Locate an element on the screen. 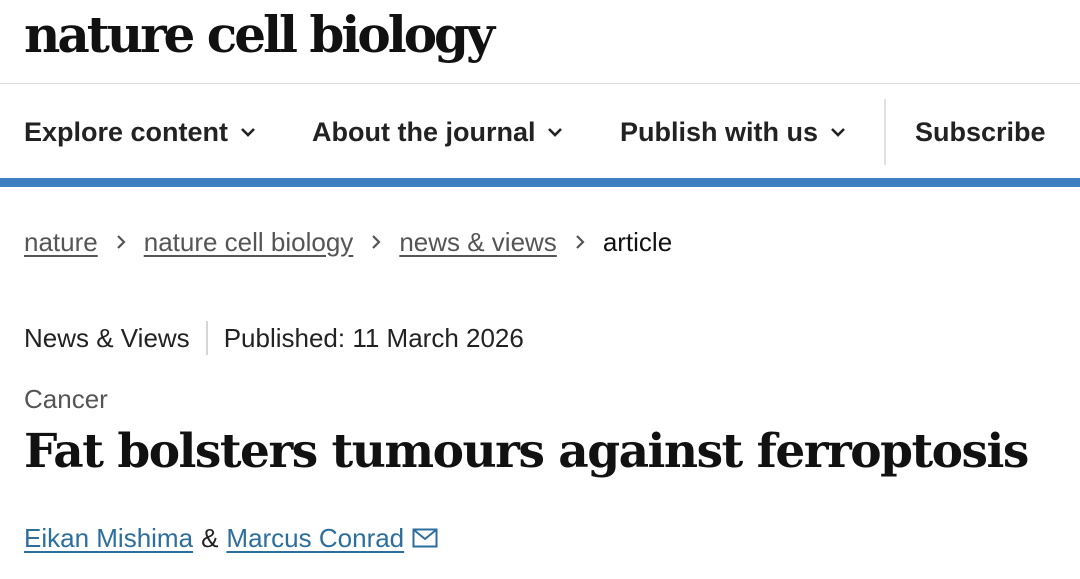  published-date: Published: 11 March 2026 is located at coordinates (373, 337).